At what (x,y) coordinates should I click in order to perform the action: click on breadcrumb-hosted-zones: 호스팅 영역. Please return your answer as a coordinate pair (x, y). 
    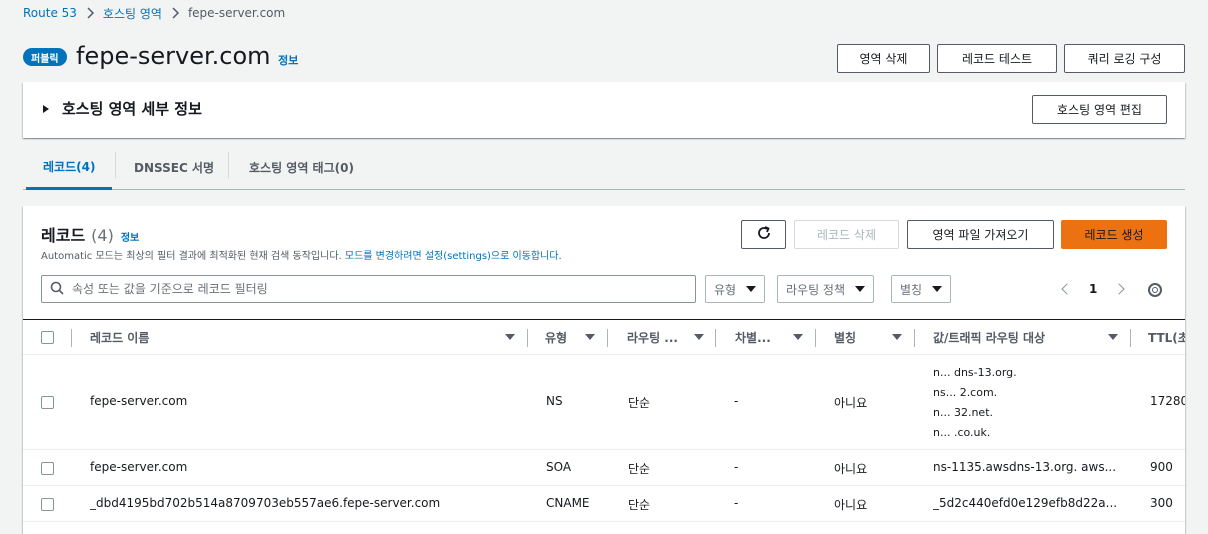
    Looking at the image, I should click on (132, 13).